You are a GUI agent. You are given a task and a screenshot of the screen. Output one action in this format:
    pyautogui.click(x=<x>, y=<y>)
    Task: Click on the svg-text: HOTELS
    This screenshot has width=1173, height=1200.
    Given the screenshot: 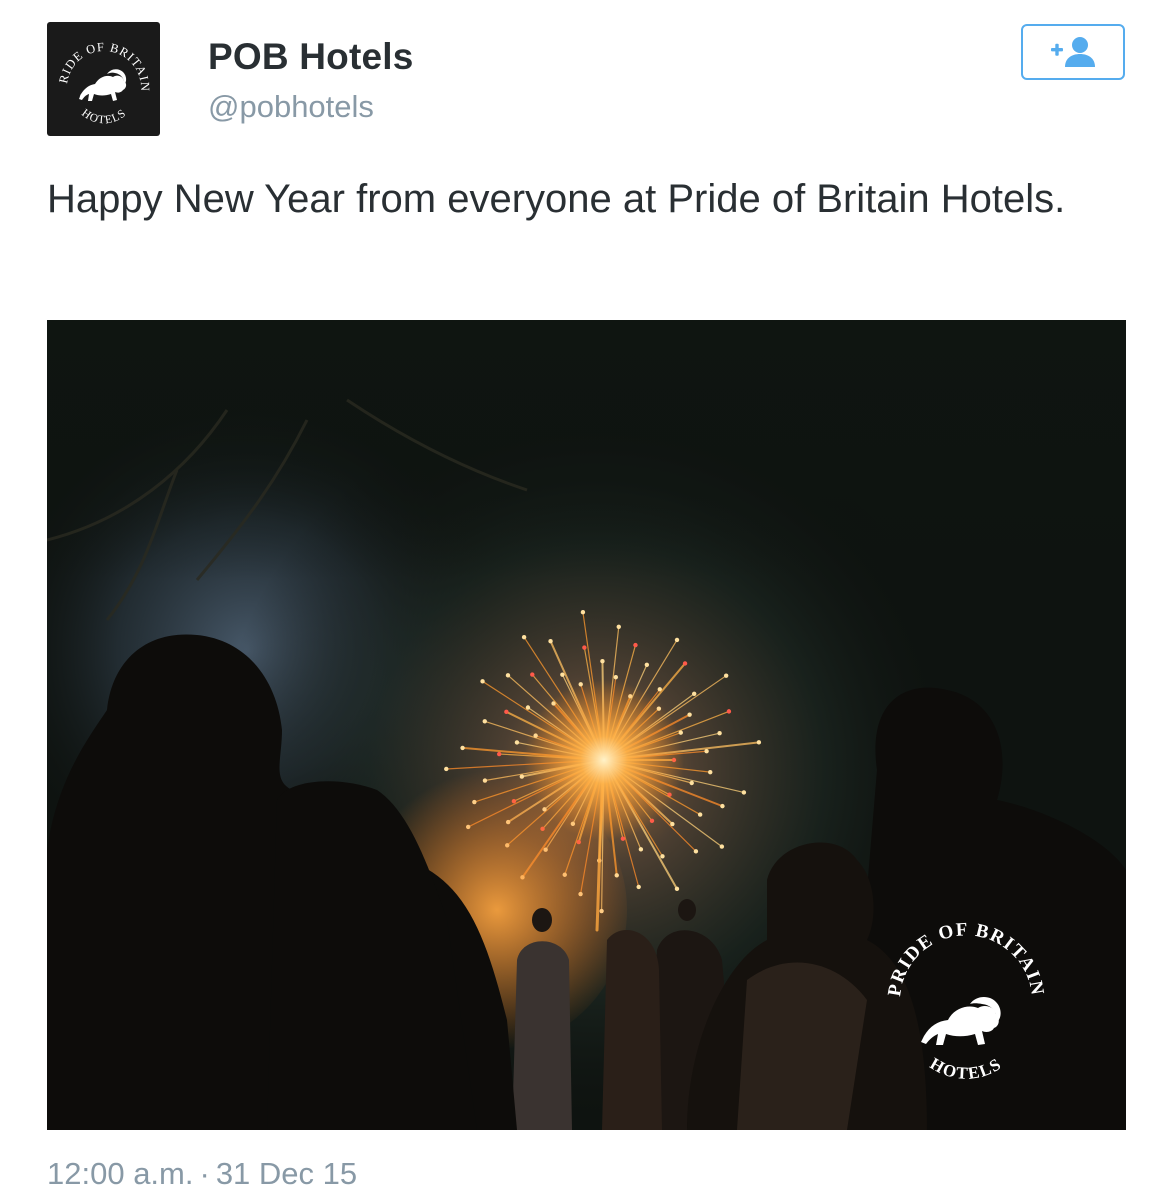 What is the action you would take?
    pyautogui.click(x=103, y=116)
    